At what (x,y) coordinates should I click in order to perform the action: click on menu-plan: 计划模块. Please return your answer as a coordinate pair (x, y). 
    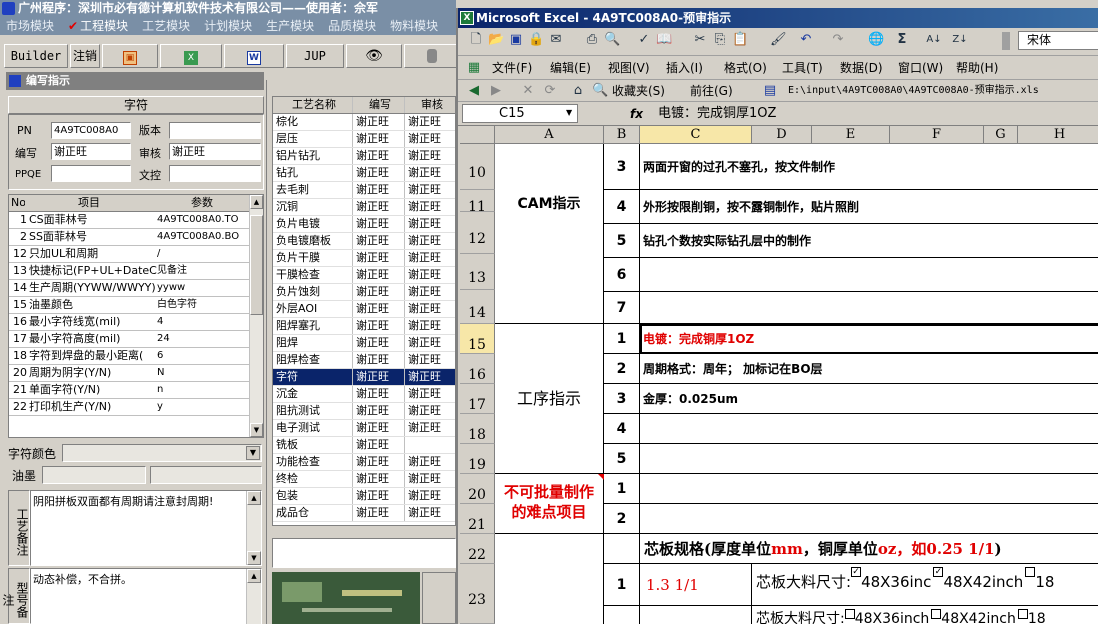
    Looking at the image, I should click on (228, 26).